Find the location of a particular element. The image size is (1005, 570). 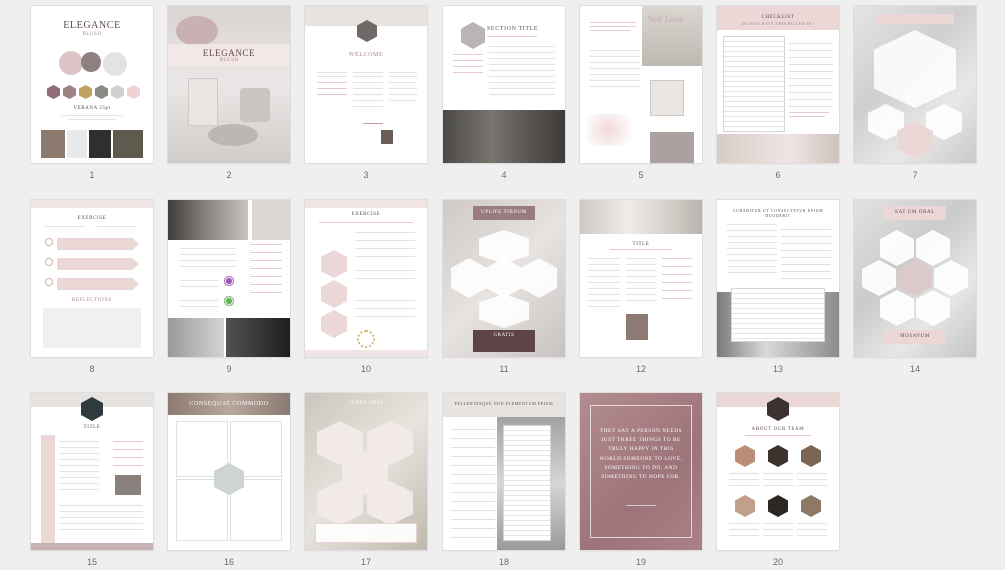

page-14-title: EAT UM ORAL is located at coordinates (915, 212).